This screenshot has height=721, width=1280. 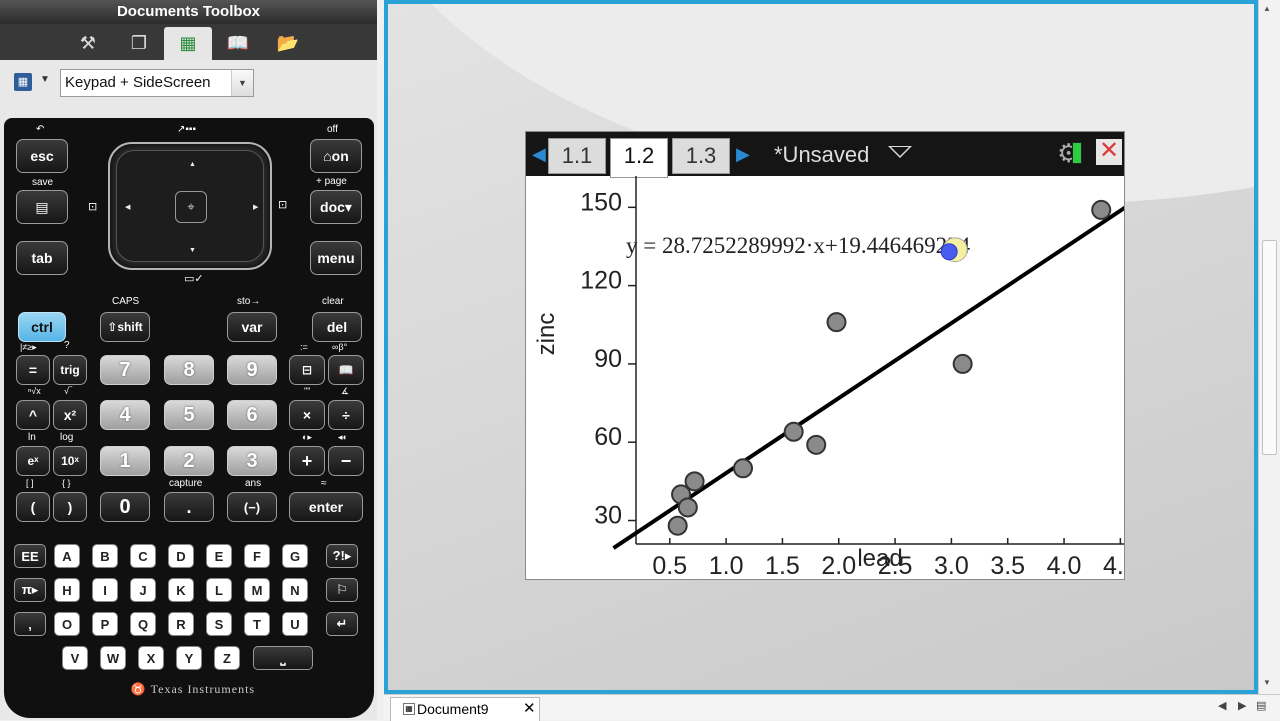 I want to click on close-tab-icon: ✕, so click(x=529, y=709).